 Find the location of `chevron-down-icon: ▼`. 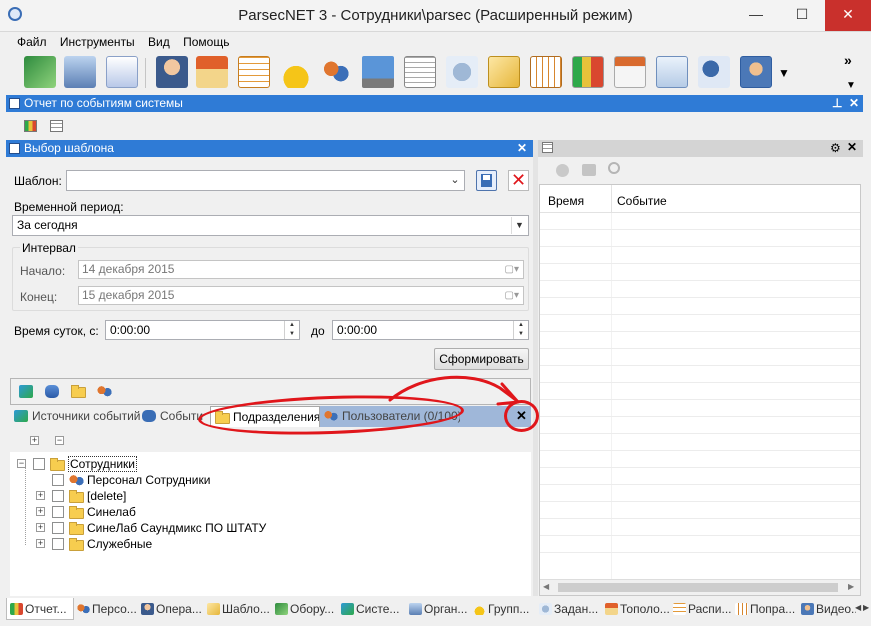

chevron-down-icon: ▼ is located at coordinates (519, 225).